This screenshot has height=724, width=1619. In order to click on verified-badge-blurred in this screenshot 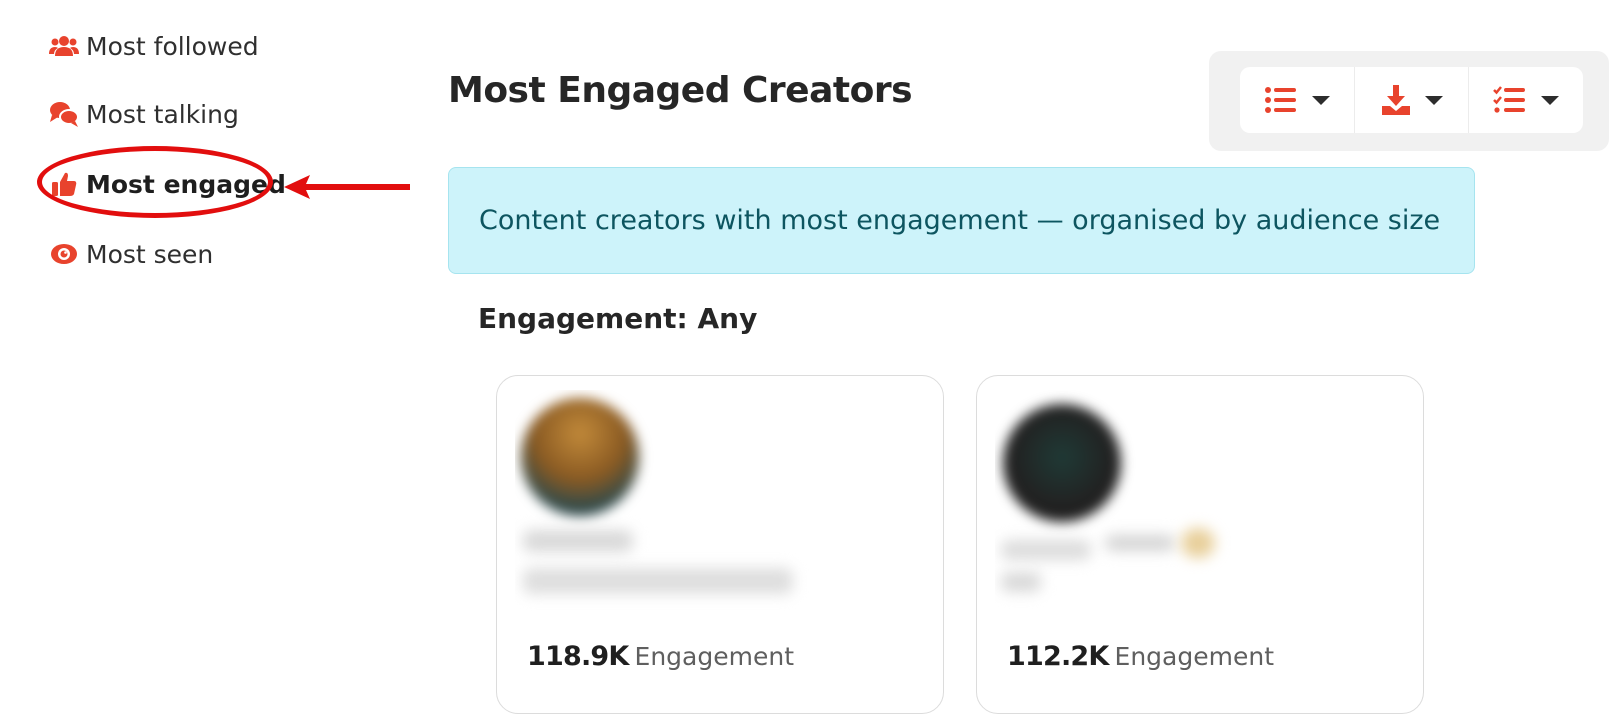, I will do `click(1198, 543)`.